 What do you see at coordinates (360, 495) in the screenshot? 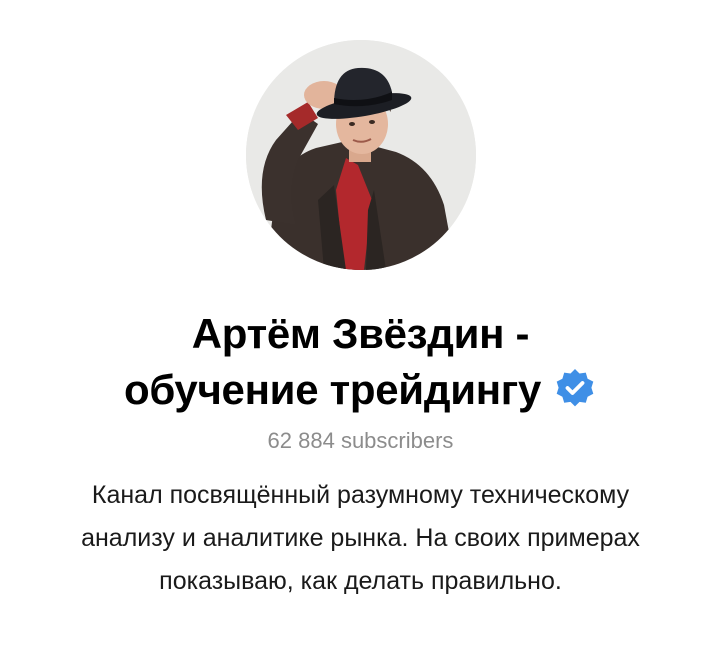
I see `description-line: Канал посвящённый разумному техническому` at bounding box center [360, 495].